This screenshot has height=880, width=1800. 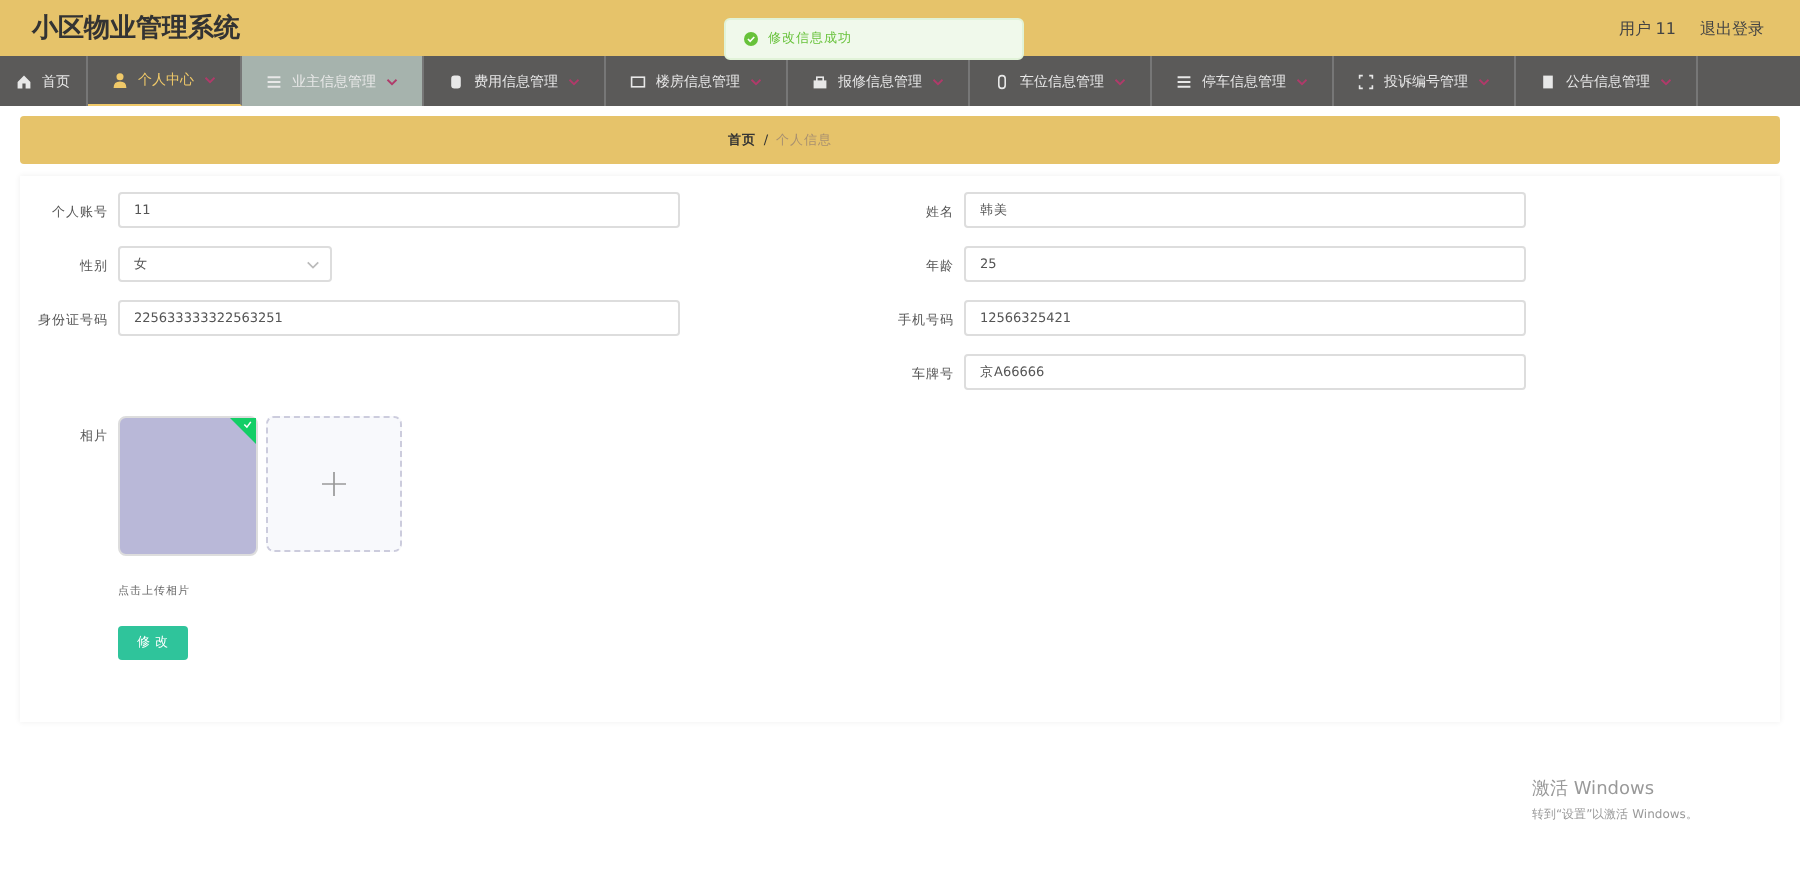 I want to click on check-badge-icon, so click(x=243, y=431).